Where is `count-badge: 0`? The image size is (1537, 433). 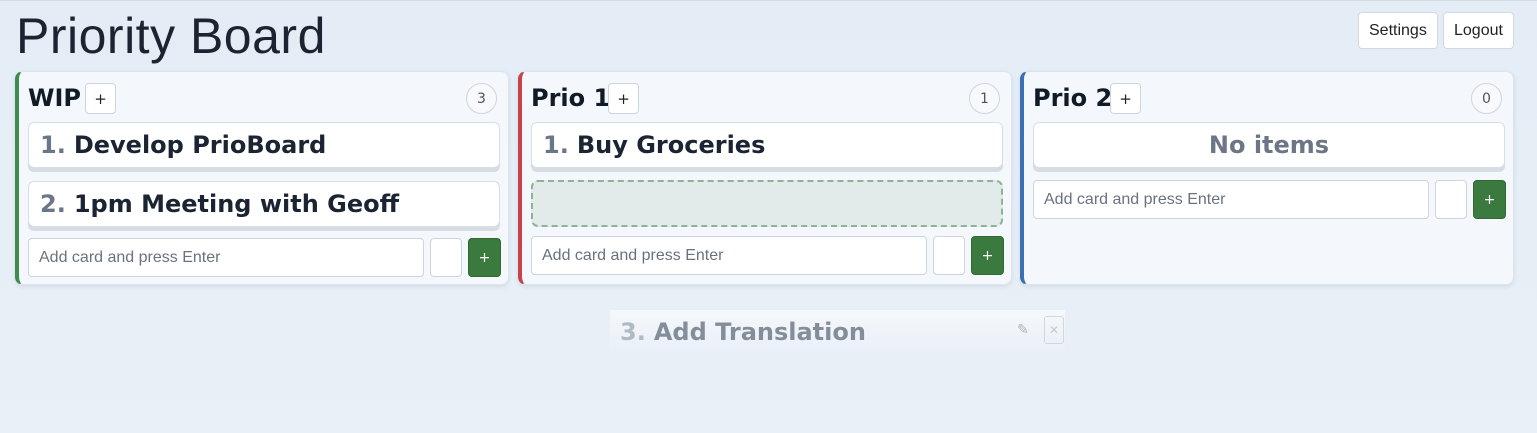 count-badge: 0 is located at coordinates (1486, 98).